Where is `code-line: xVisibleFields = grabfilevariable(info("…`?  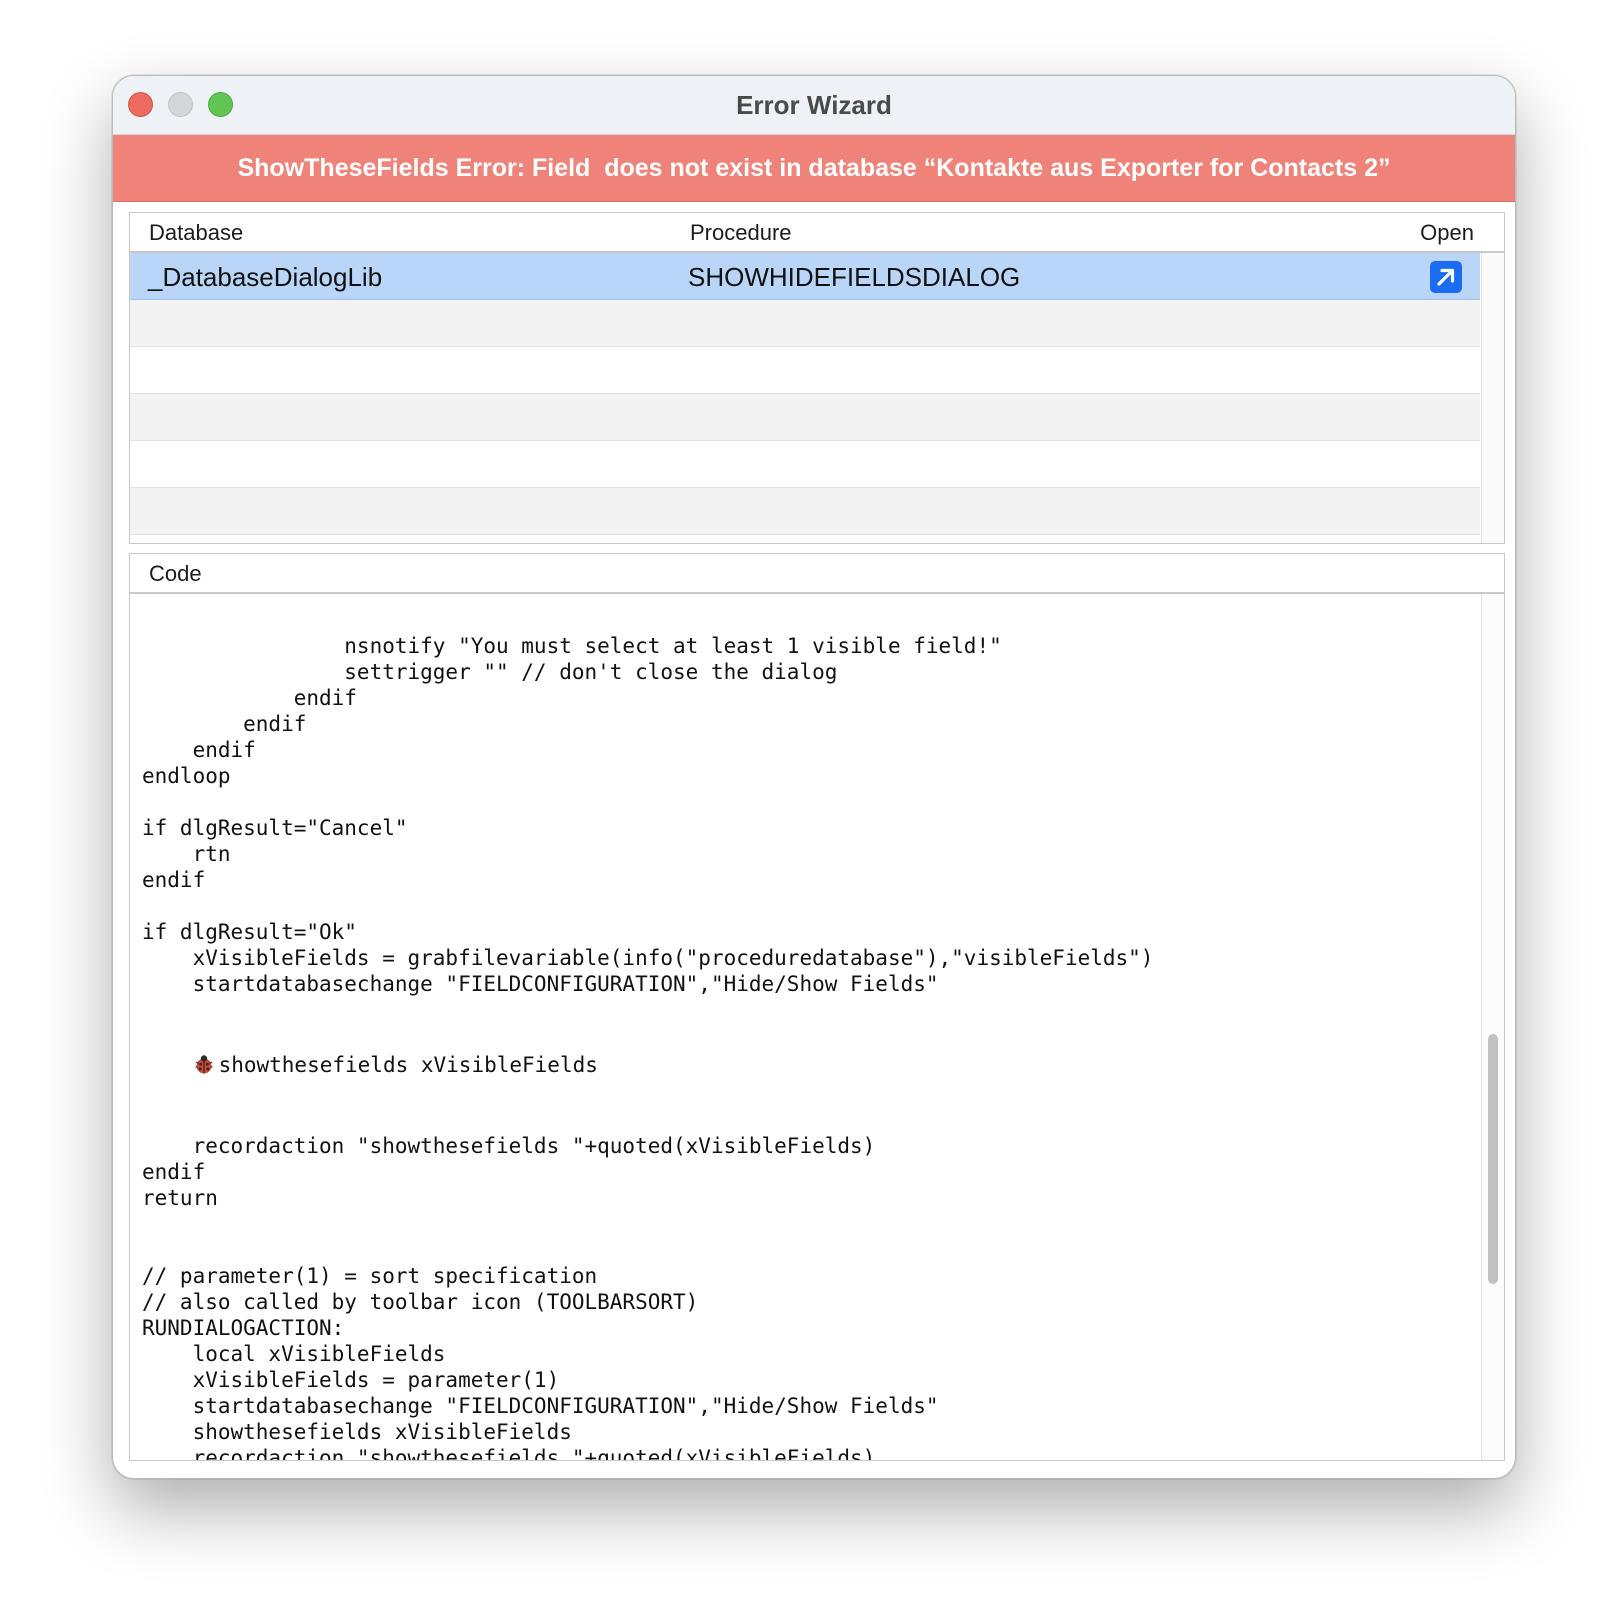 code-line: xVisibleFields = grabfilevariable(info("… is located at coordinates (648, 958).